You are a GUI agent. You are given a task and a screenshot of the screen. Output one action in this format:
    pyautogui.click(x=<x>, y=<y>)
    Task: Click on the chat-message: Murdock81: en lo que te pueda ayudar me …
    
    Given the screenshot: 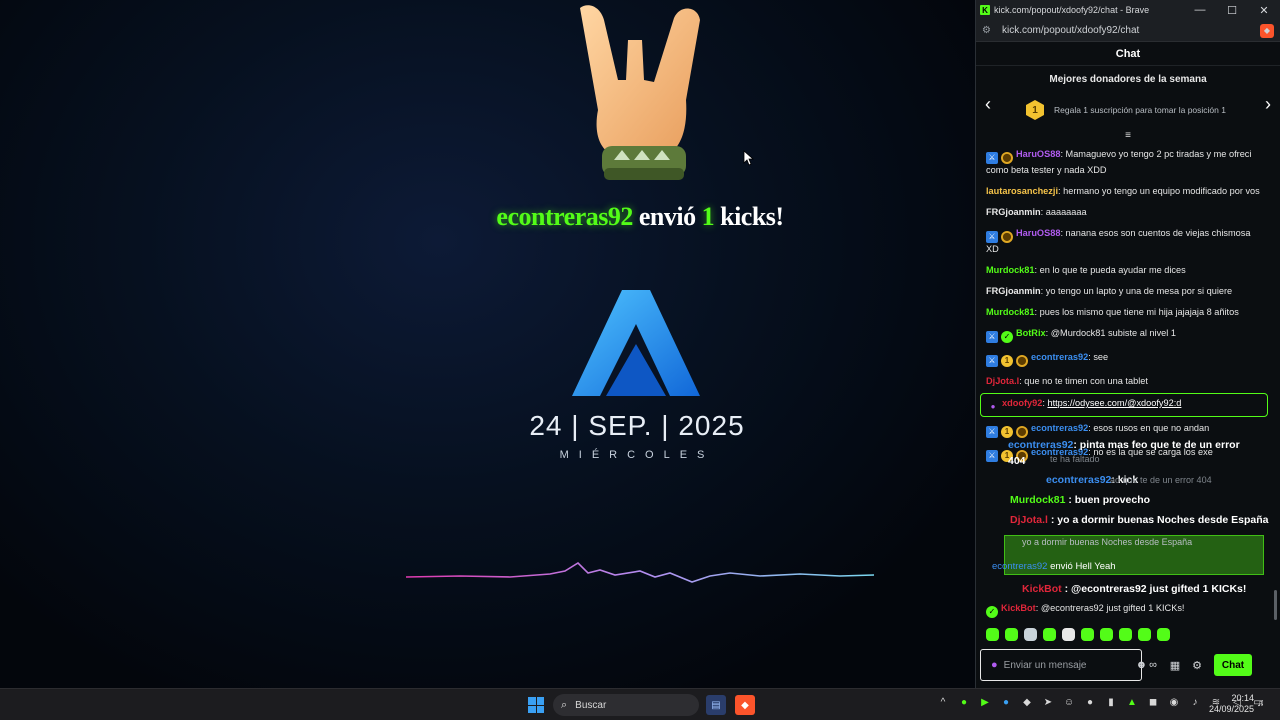 What is the action you would take?
    pyautogui.click(x=1124, y=270)
    